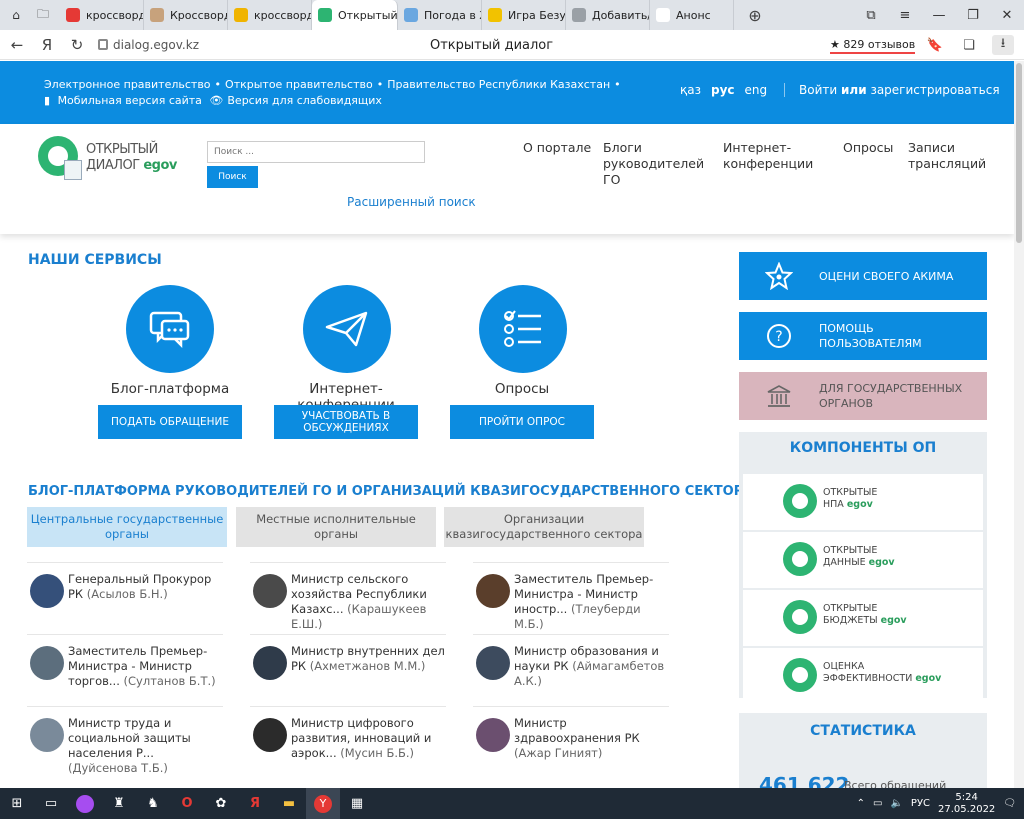  What do you see at coordinates (863, 676) in the screenshot?
I see `component-link: ОЦЕНКА ЭФФЕКТИВНОСТИ egov` at bounding box center [863, 676].